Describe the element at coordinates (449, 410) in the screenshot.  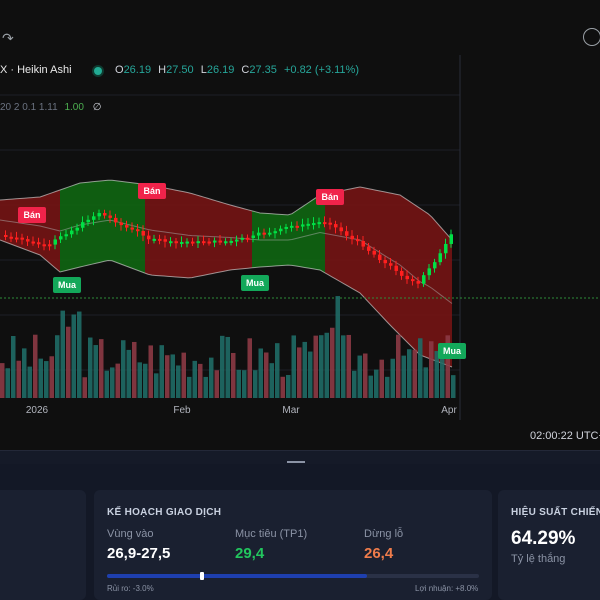
I see `x-axis-label: Apr` at that location.